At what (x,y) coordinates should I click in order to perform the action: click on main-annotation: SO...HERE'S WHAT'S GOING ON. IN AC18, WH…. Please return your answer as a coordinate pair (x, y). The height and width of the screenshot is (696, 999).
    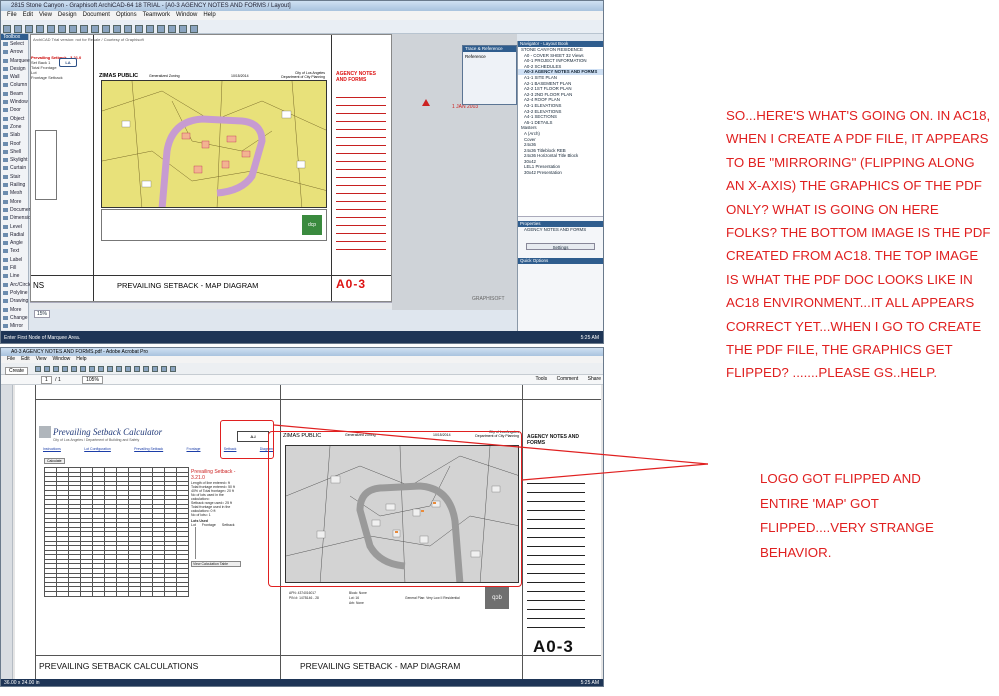
    Looking at the image, I should click on (858, 244).